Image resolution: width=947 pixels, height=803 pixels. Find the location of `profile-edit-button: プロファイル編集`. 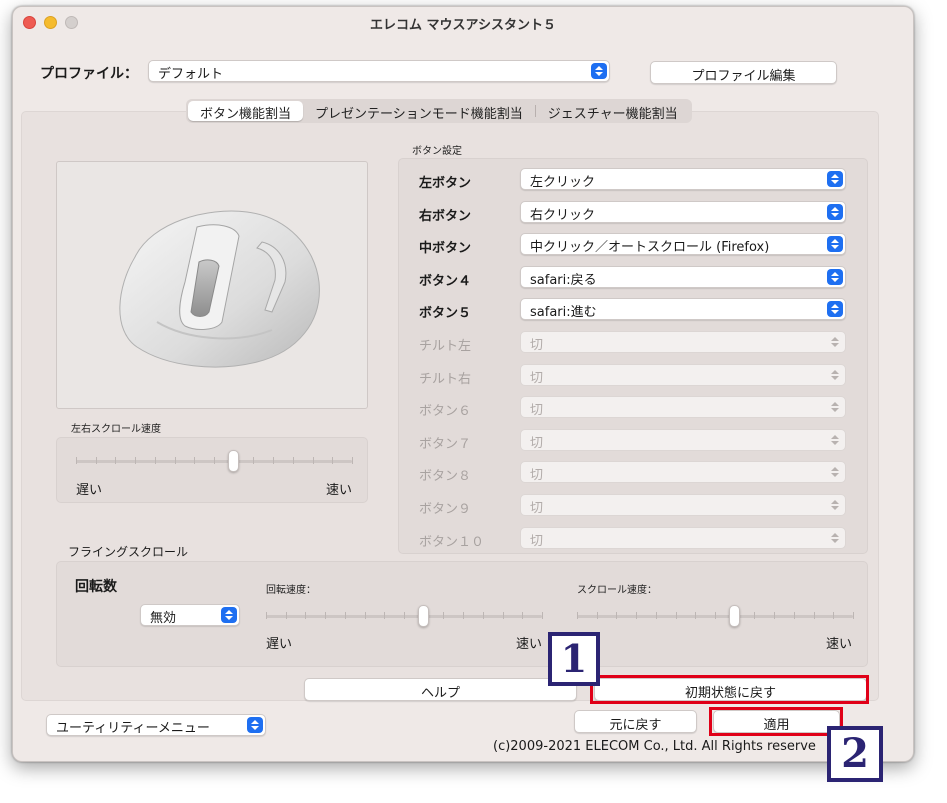

profile-edit-button: プロファイル編集 is located at coordinates (743, 72).